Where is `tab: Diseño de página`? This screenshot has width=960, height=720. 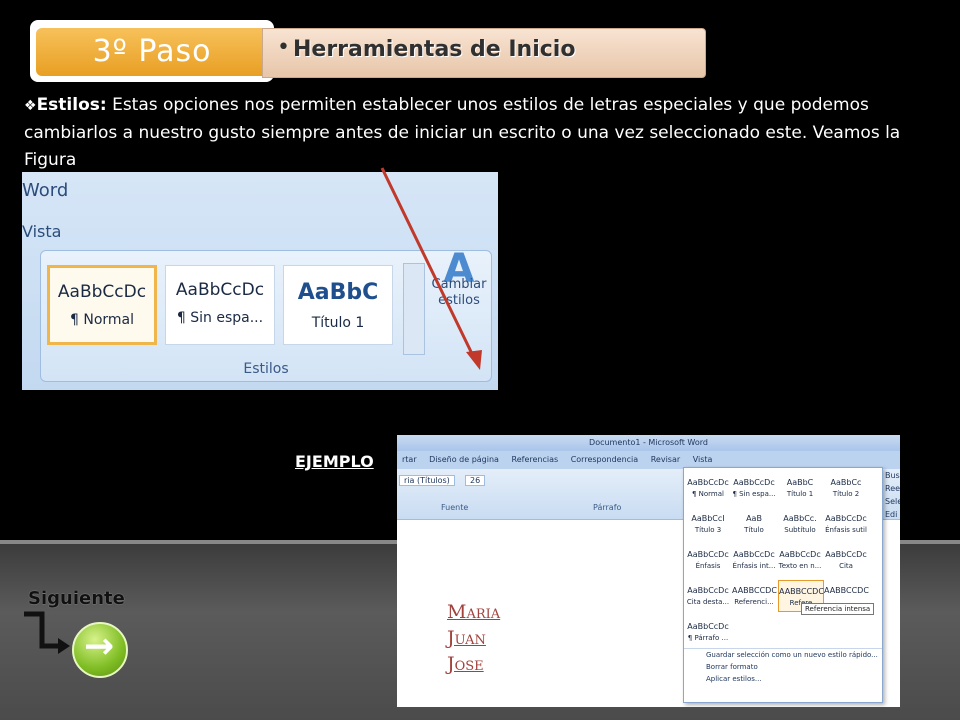
tab: Diseño de página is located at coordinates (464, 459).